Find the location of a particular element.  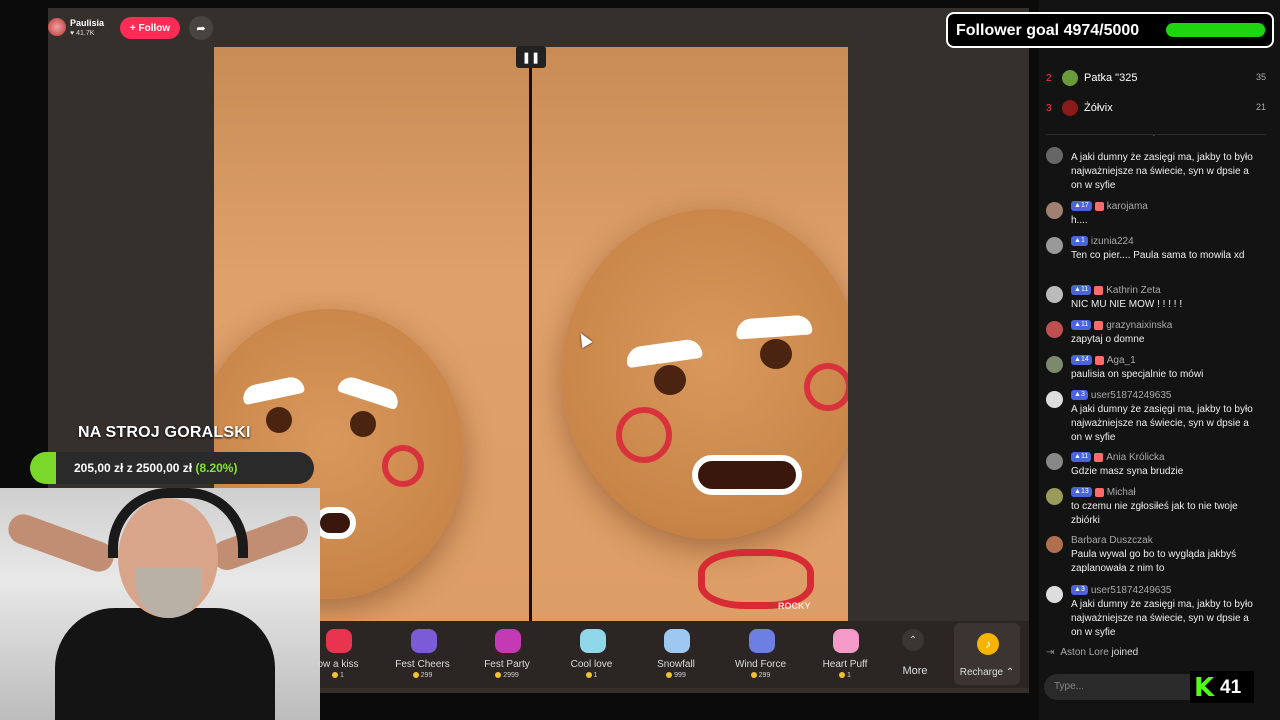

gift-label: Snowfall is located at coordinates (676, 664).